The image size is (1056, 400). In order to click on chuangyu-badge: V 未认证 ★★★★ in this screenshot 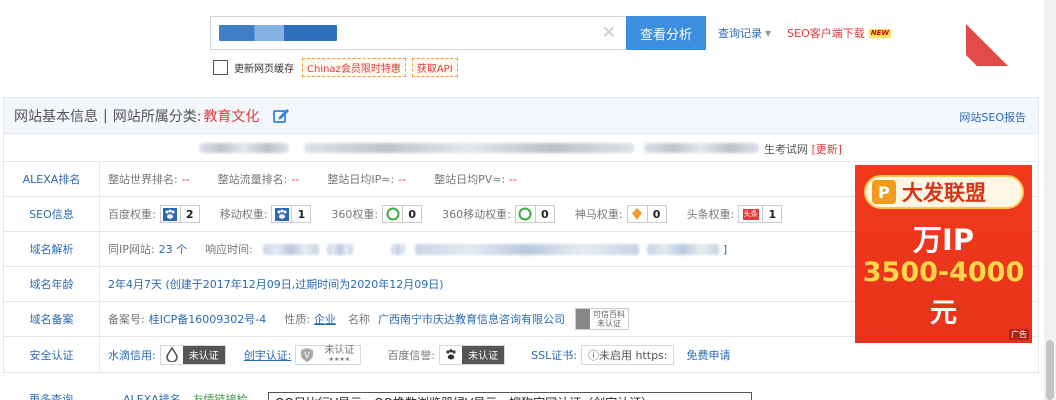, I will do `click(328, 354)`.